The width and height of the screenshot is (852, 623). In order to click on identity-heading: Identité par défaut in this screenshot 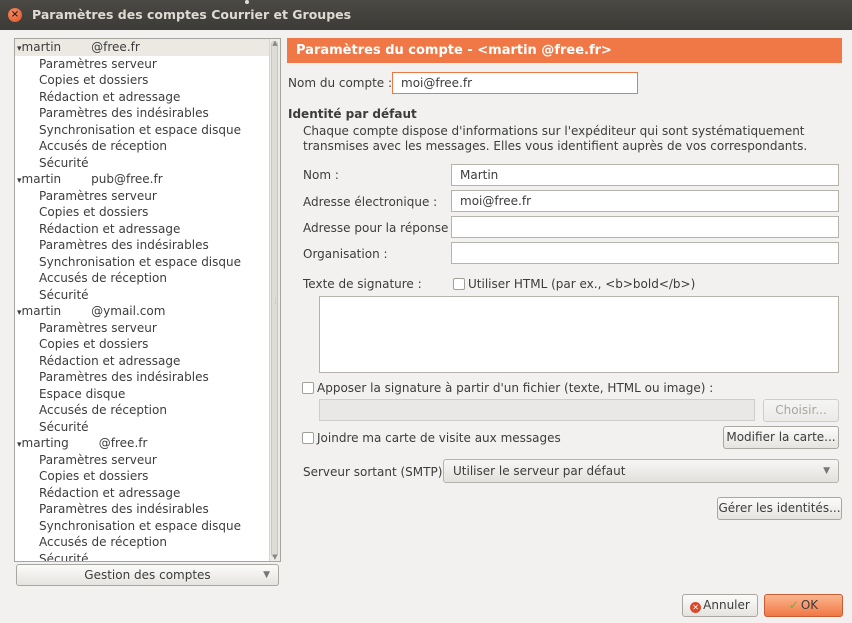, I will do `click(352, 114)`.